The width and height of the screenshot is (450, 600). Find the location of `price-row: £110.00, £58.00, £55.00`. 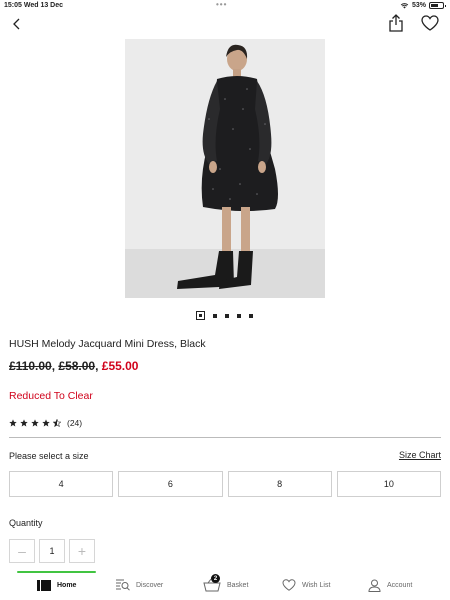

price-row: £110.00, £58.00, £55.00 is located at coordinates (73, 366).